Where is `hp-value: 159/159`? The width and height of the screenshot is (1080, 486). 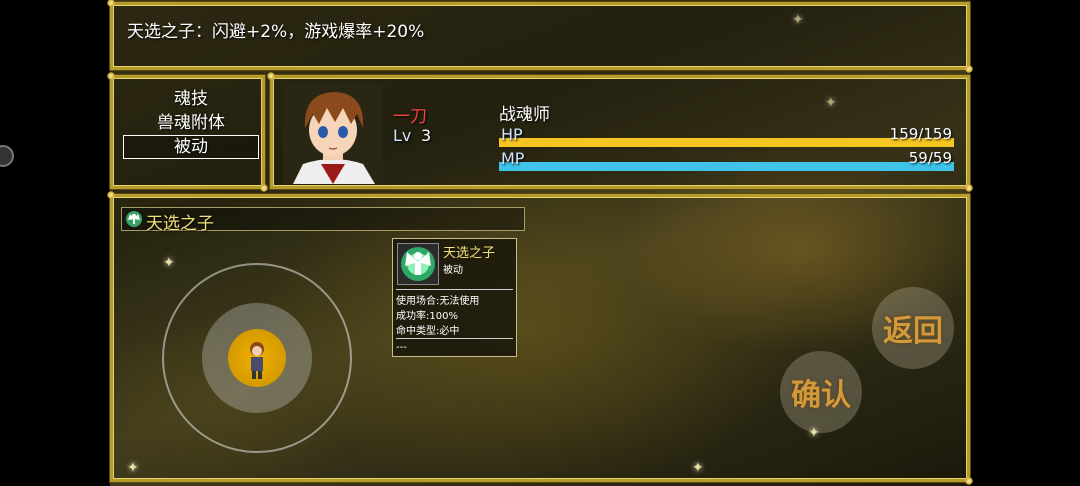 hp-value: 159/159 is located at coordinates (920, 134).